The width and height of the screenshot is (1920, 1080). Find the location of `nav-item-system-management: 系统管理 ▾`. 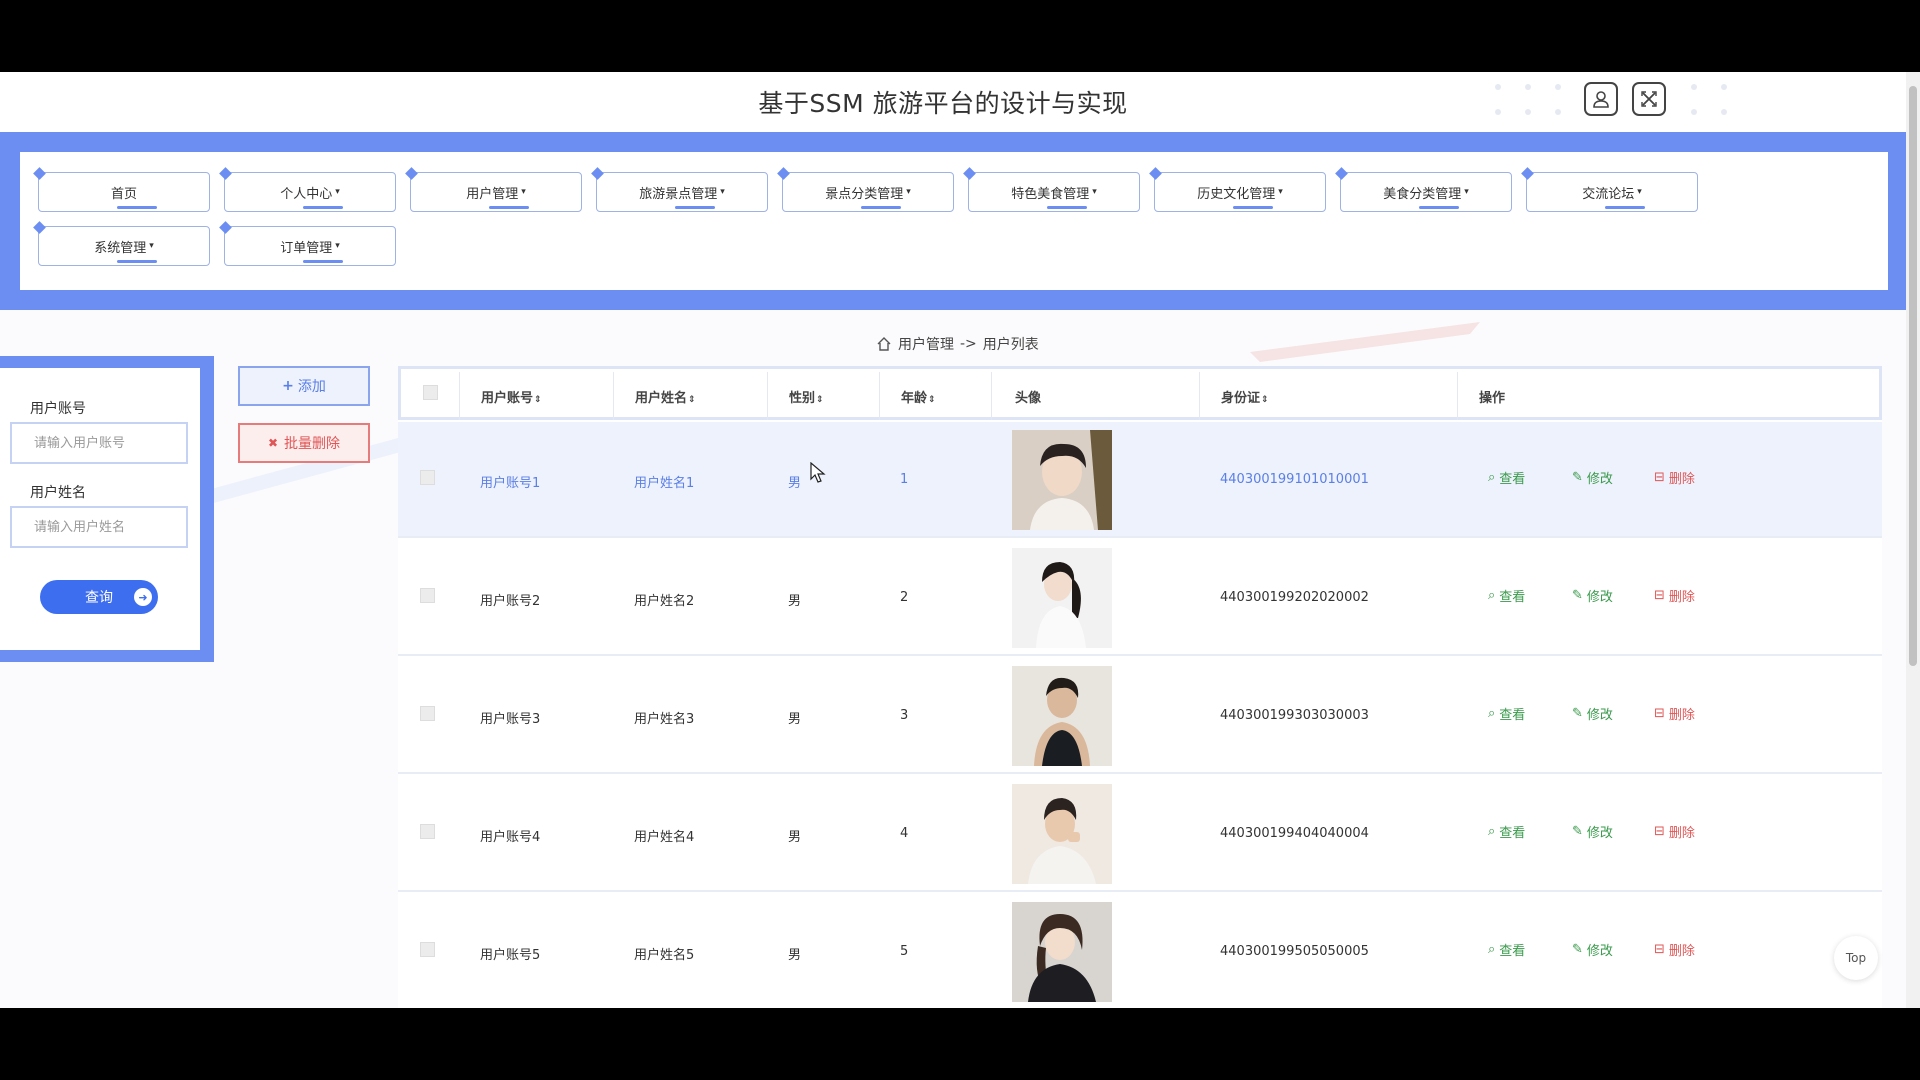

nav-item-system-management: 系统管理 ▾ is located at coordinates (121, 243).